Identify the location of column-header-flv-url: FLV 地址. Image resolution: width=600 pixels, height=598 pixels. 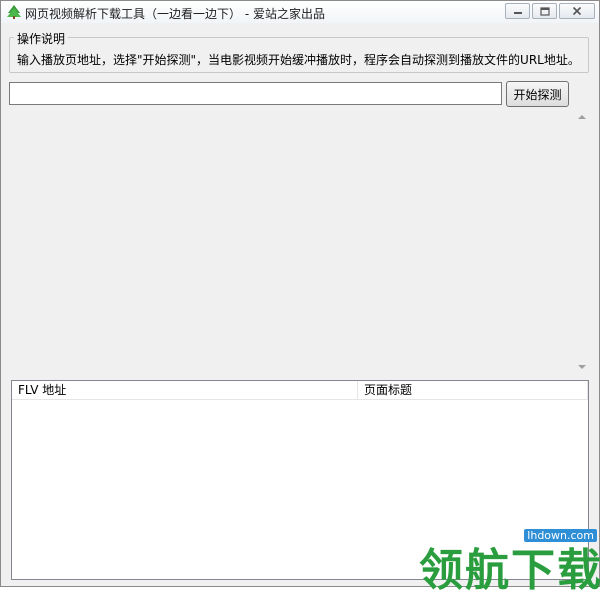
(185, 390).